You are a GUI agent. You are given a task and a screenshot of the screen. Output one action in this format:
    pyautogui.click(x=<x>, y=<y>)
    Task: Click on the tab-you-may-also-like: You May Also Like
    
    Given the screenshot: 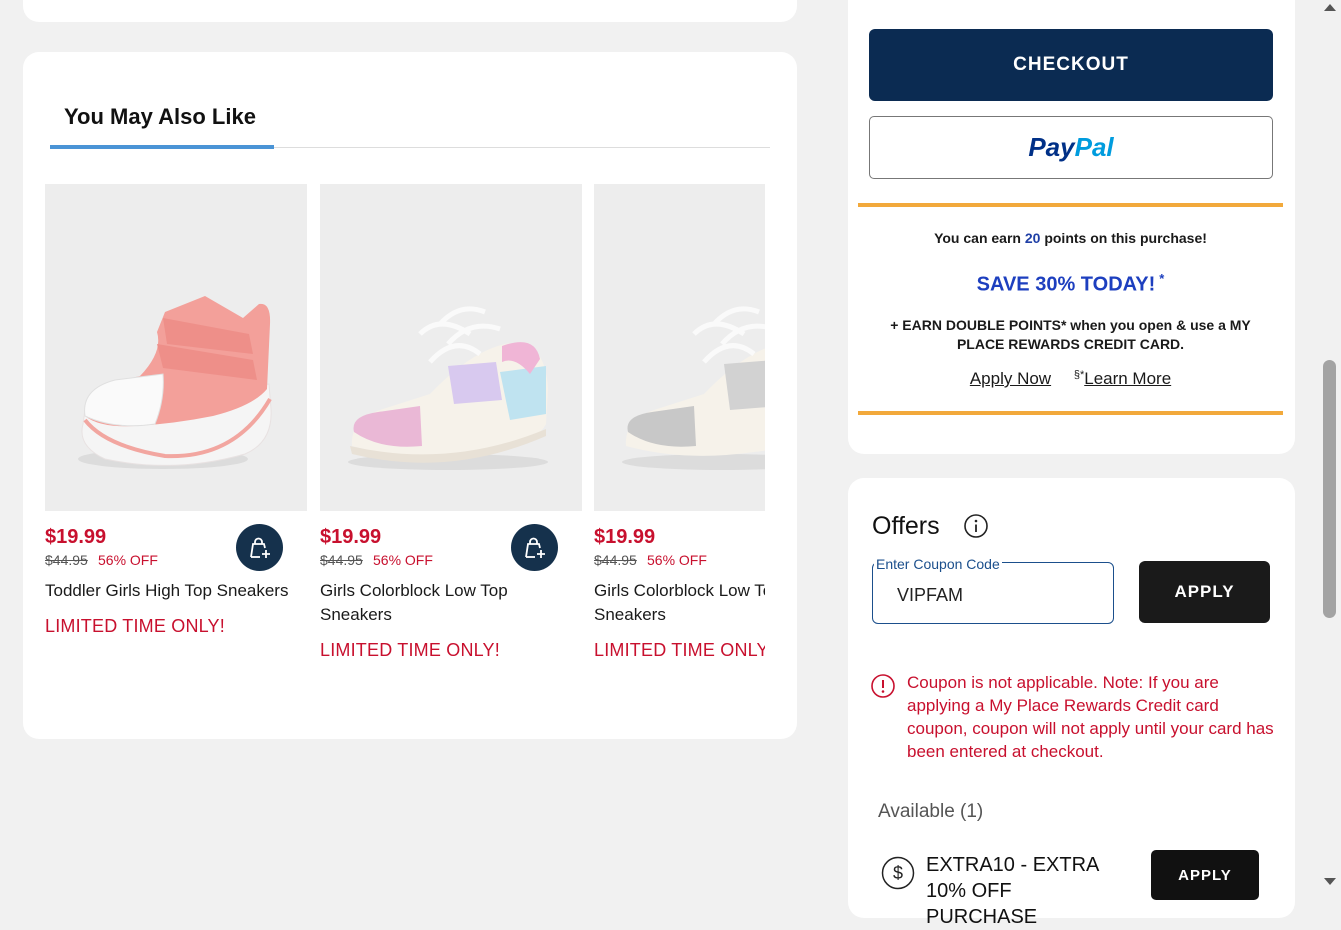 What is the action you would take?
    pyautogui.click(x=160, y=117)
    